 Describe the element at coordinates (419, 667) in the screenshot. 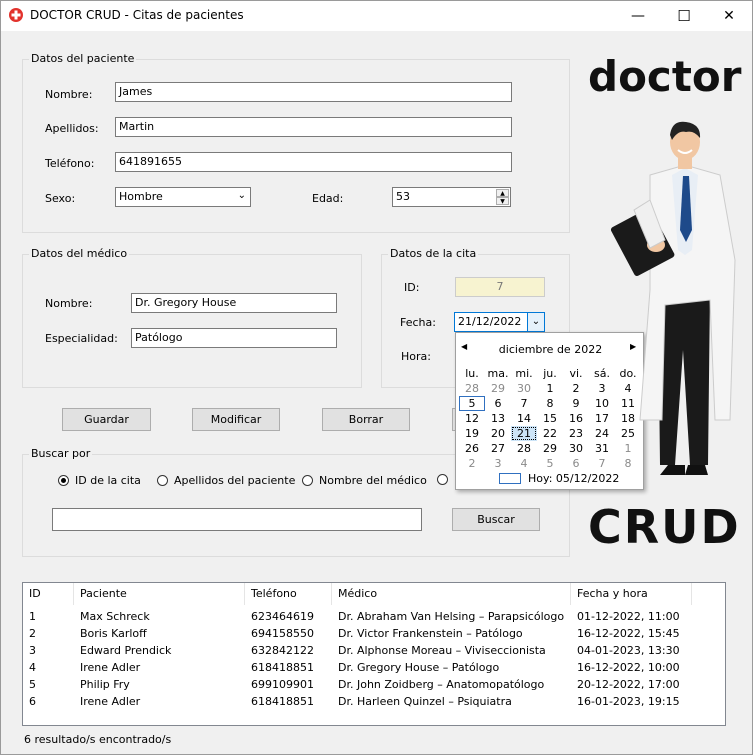

I see `table-cell: Dr. Gregory House – Patólogo` at that location.